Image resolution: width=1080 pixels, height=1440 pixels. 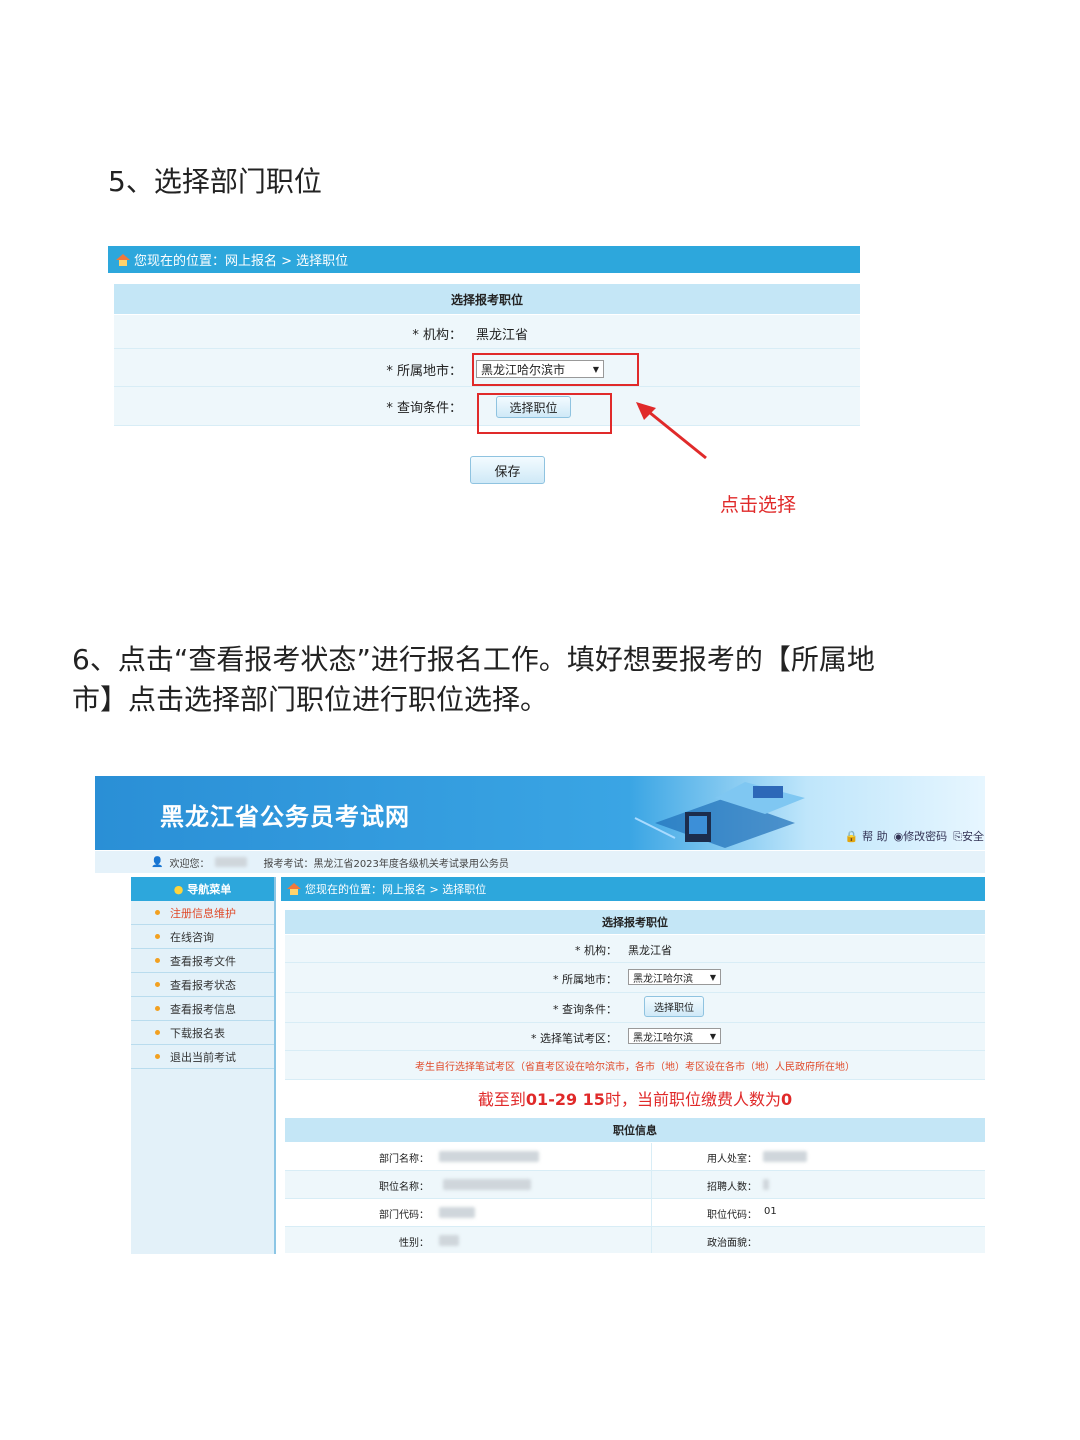 What do you see at coordinates (732, 1215) in the screenshot?
I see `info-label-position-code: 职位代码：` at bounding box center [732, 1215].